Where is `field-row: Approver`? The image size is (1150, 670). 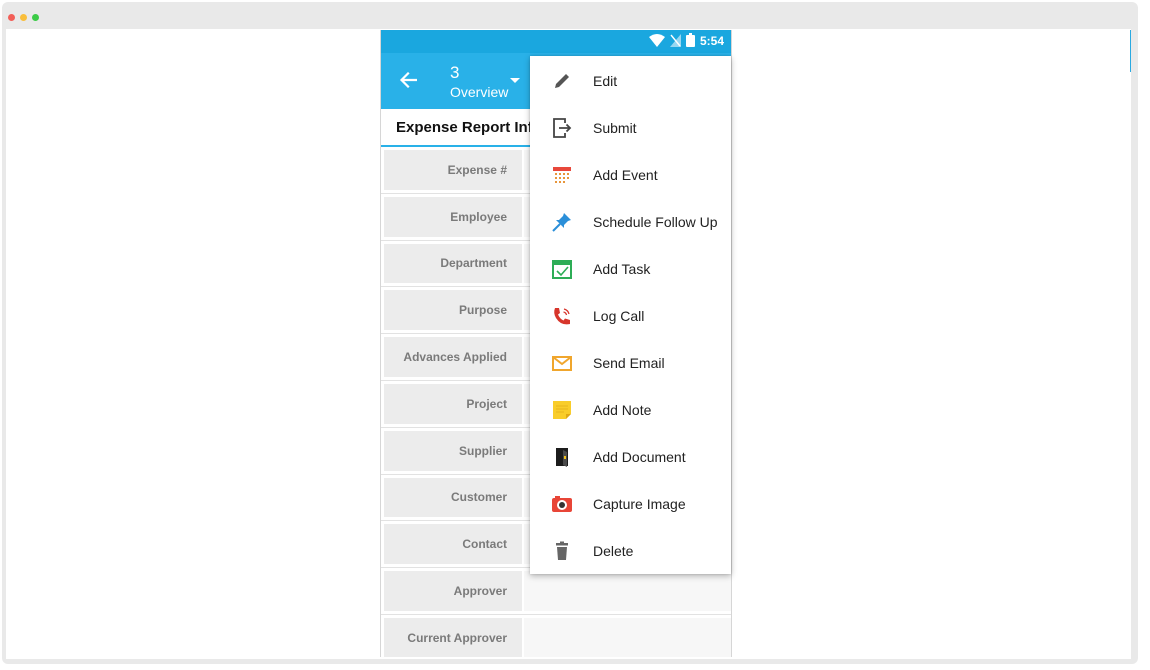 field-row: Approver is located at coordinates (556, 591).